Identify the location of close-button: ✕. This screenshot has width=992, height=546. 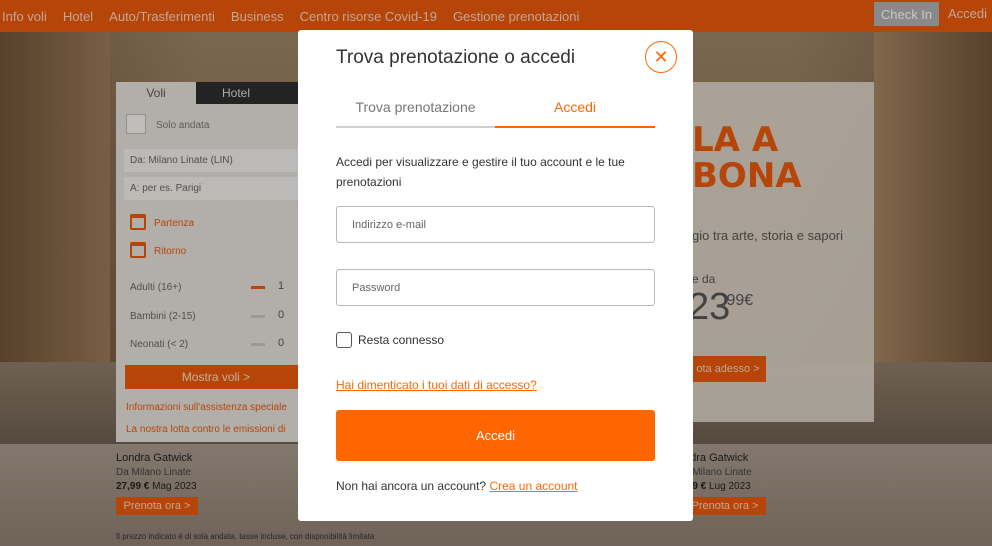
(661, 57).